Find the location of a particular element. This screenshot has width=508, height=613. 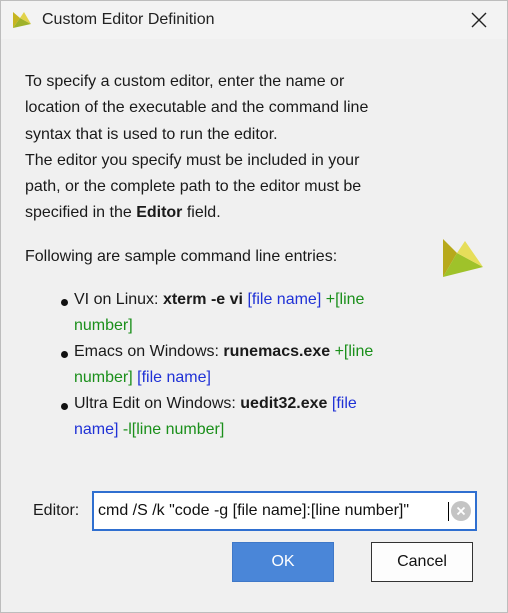

ok-button: OK is located at coordinates (283, 562).